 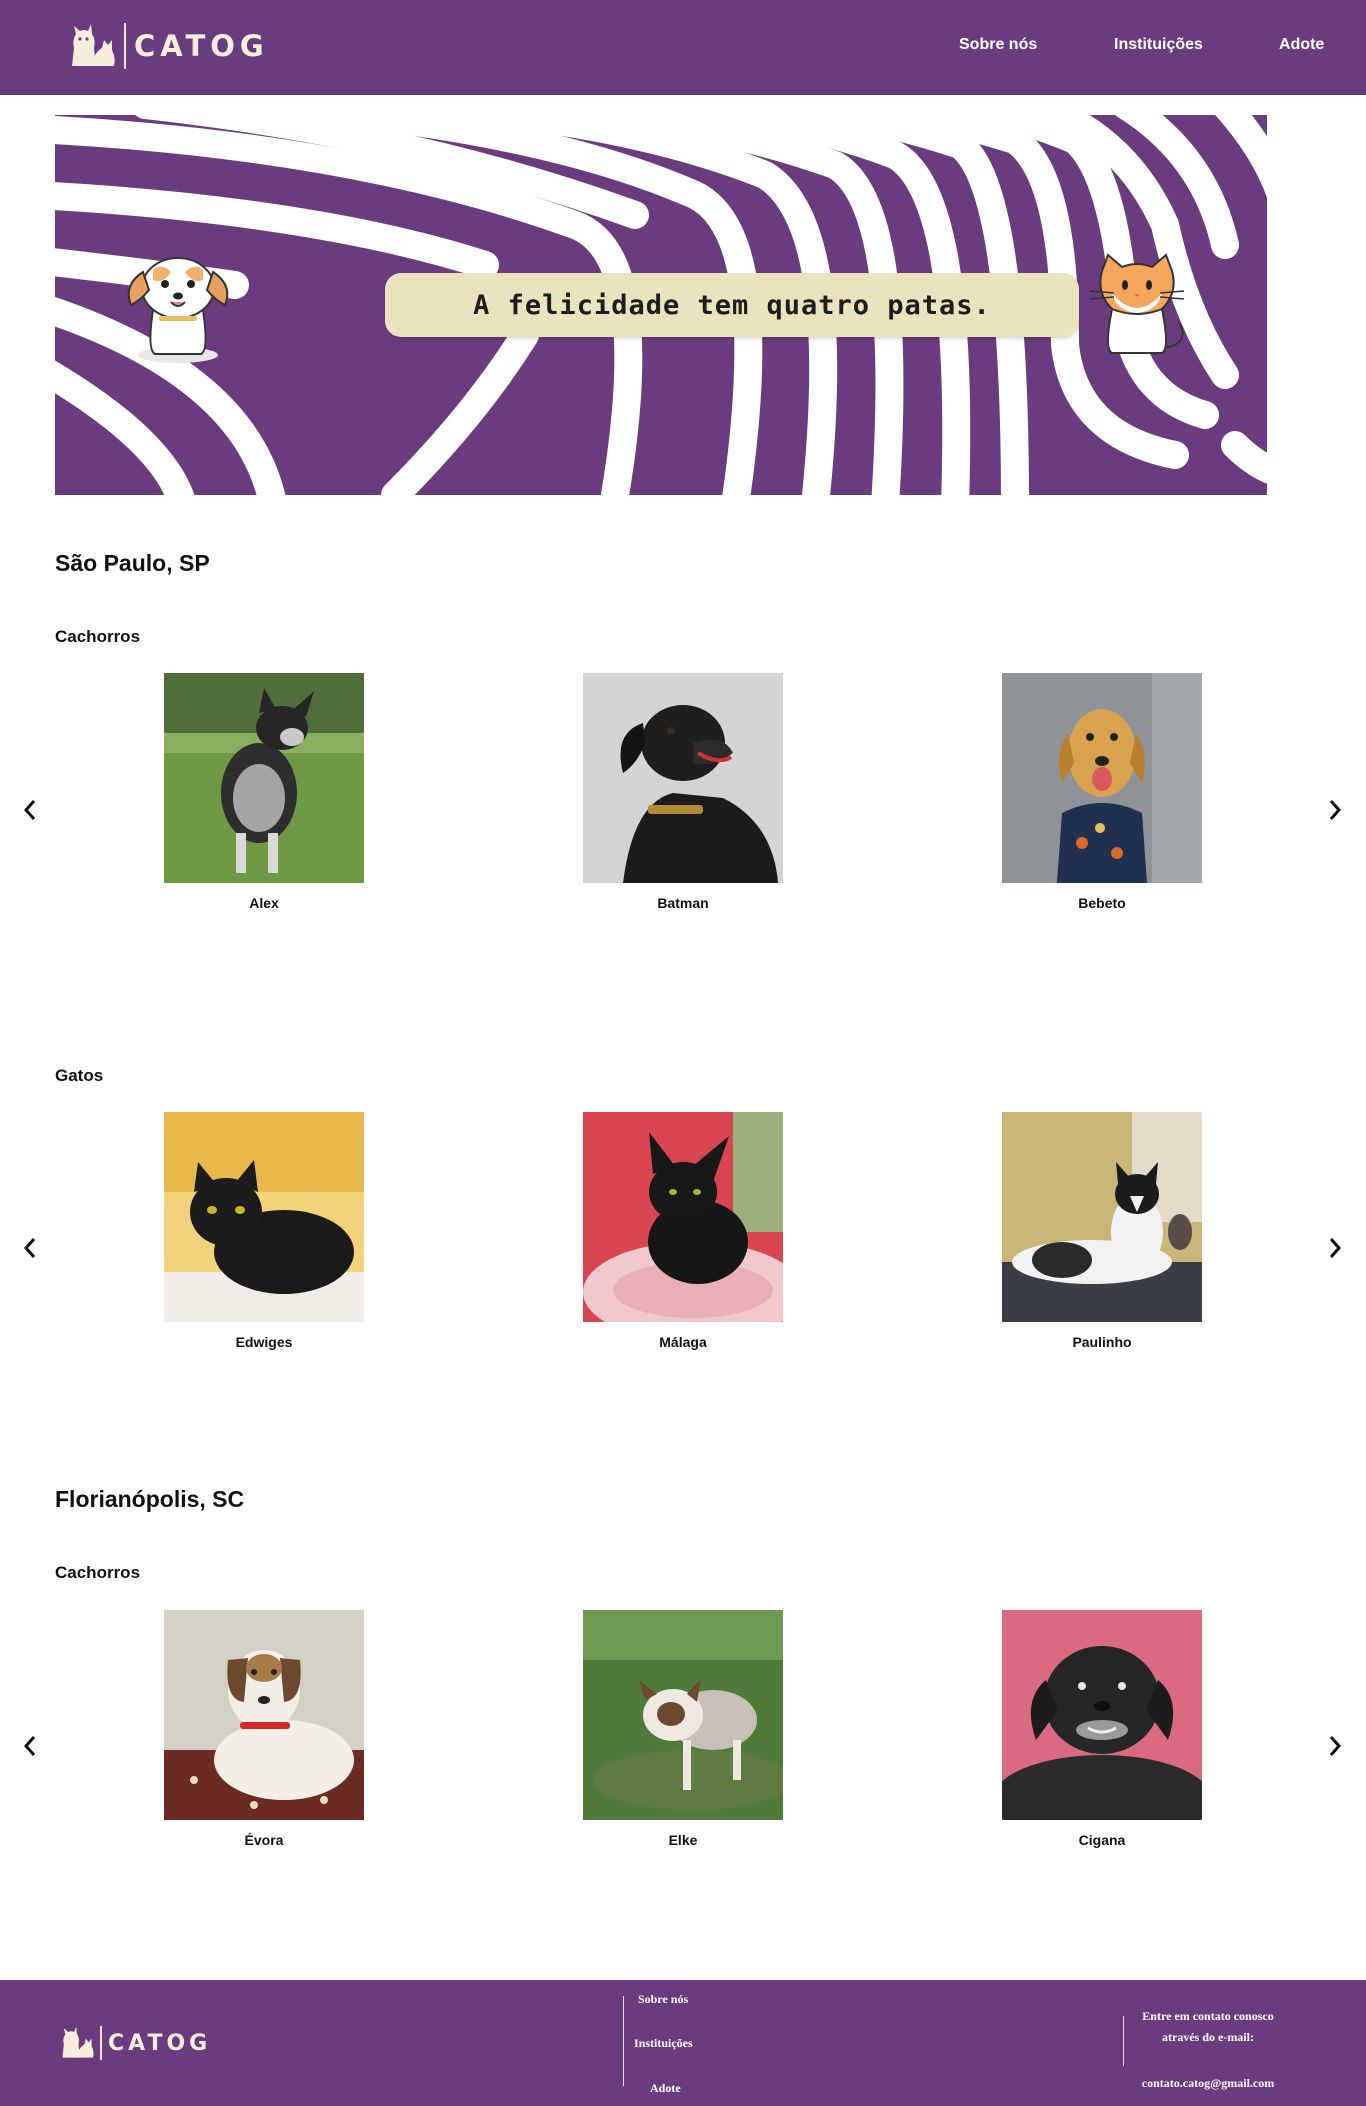 I want to click on category-title-dogs-sc: Cachorros, so click(x=98, y=1572).